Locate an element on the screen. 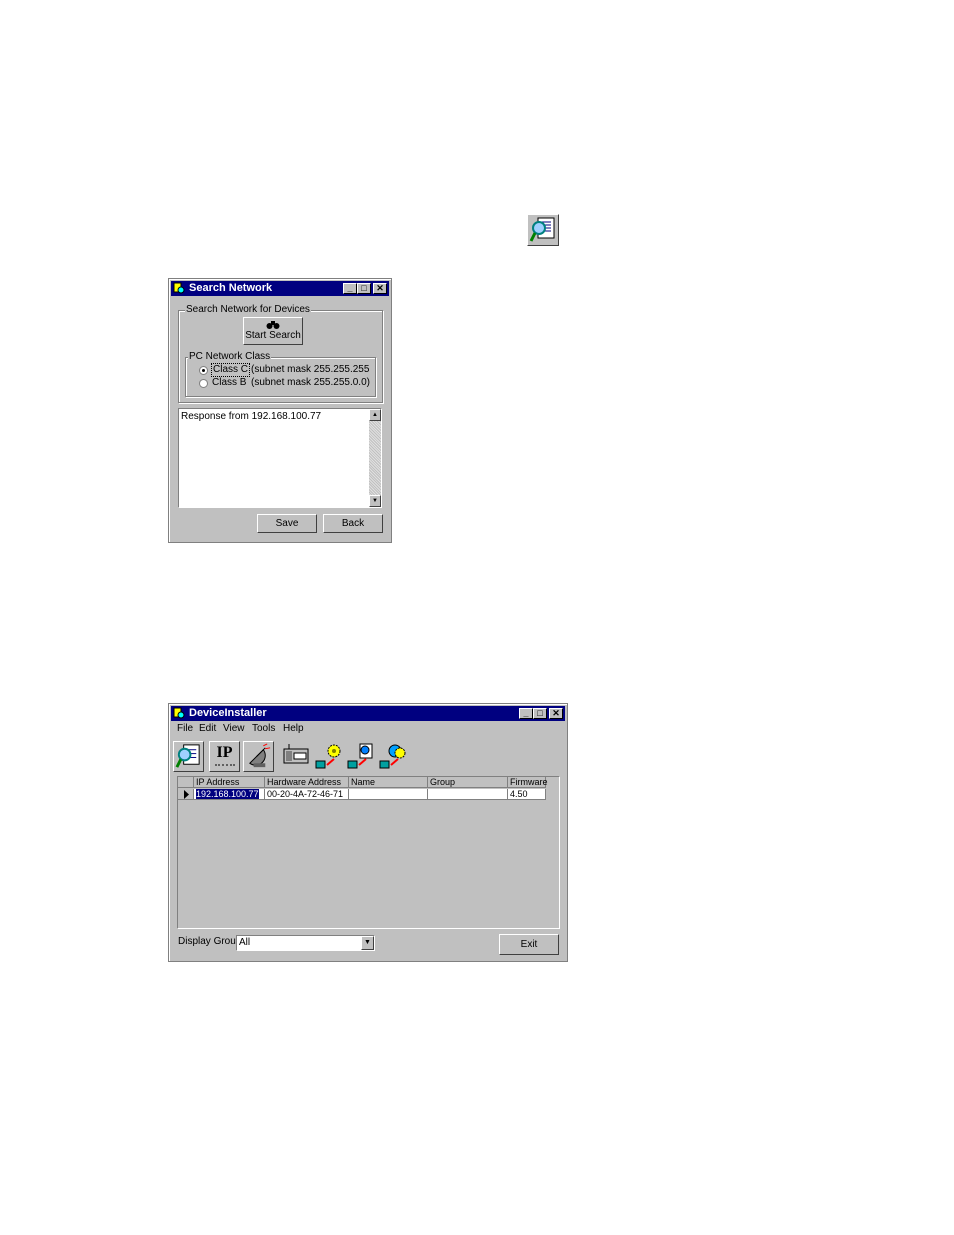  class-c-mask: (subnet mask 255.255.255.0) is located at coordinates (310, 369).